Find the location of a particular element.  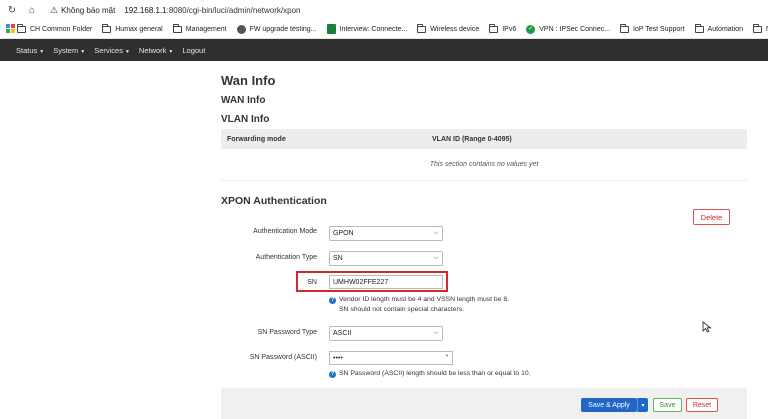

sn-input: UMHW02FFE227 is located at coordinates (386, 282).